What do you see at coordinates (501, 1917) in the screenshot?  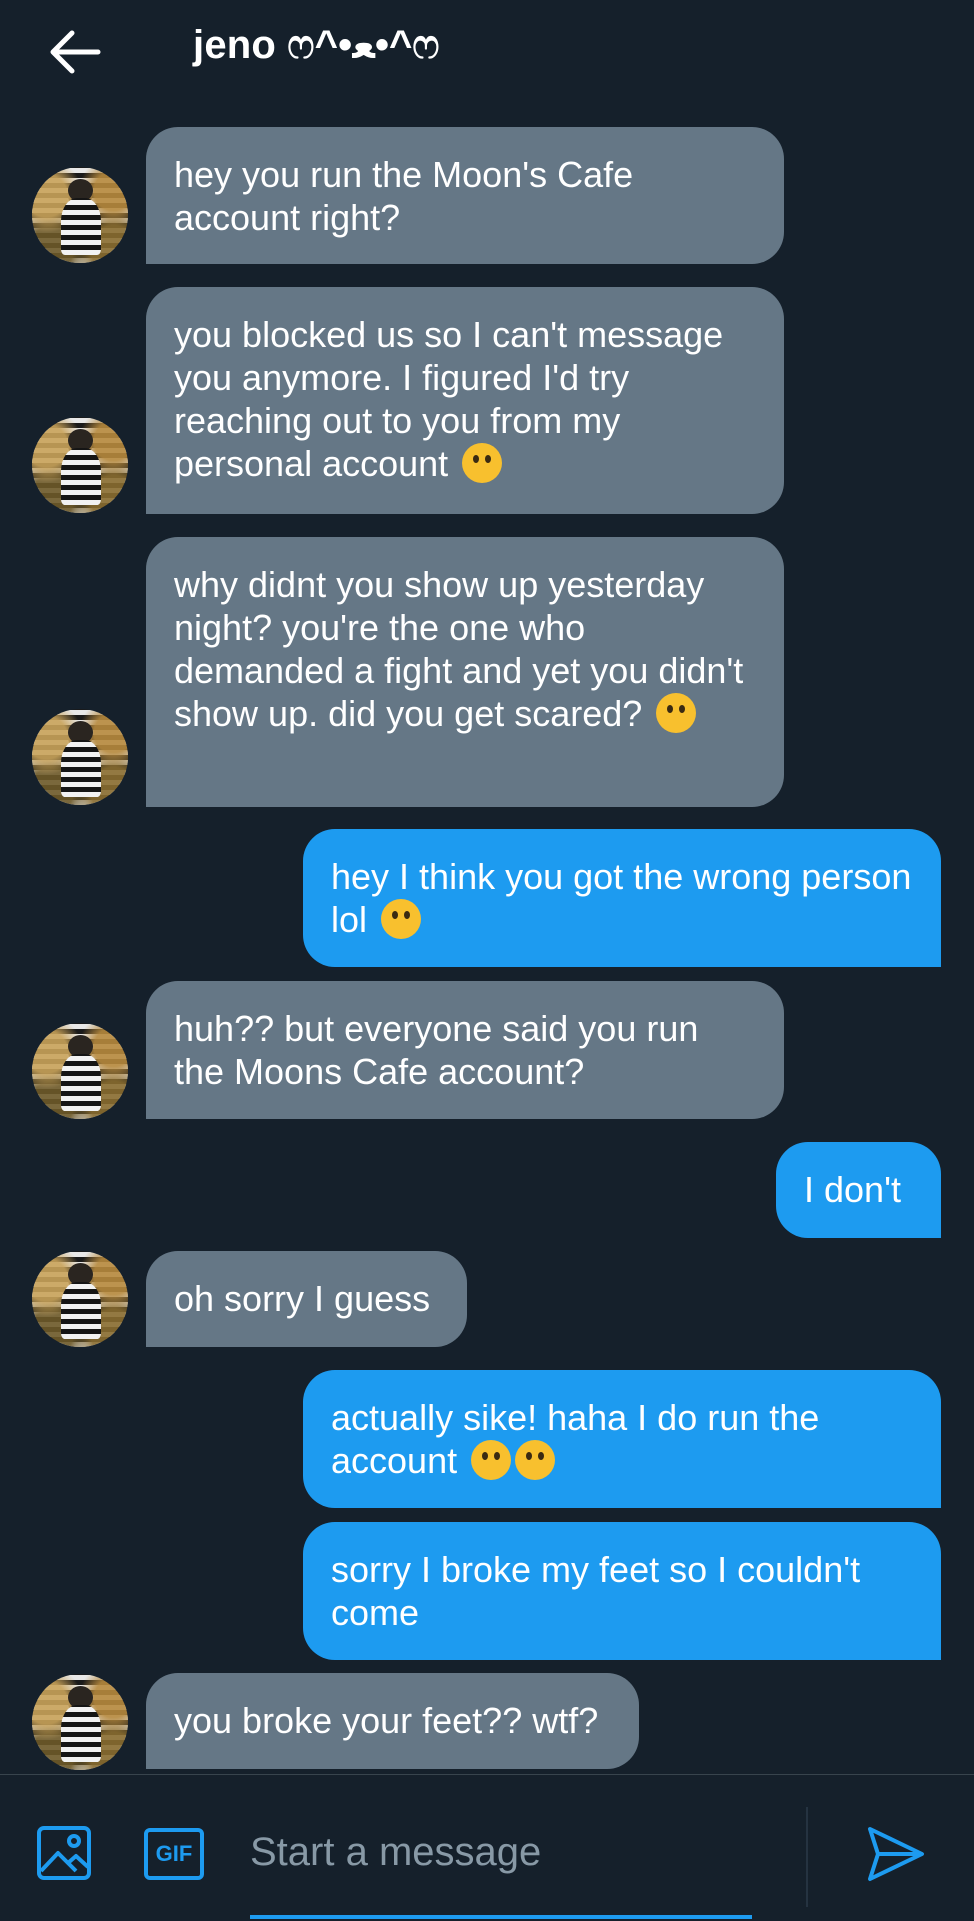 I see `input-underline` at bounding box center [501, 1917].